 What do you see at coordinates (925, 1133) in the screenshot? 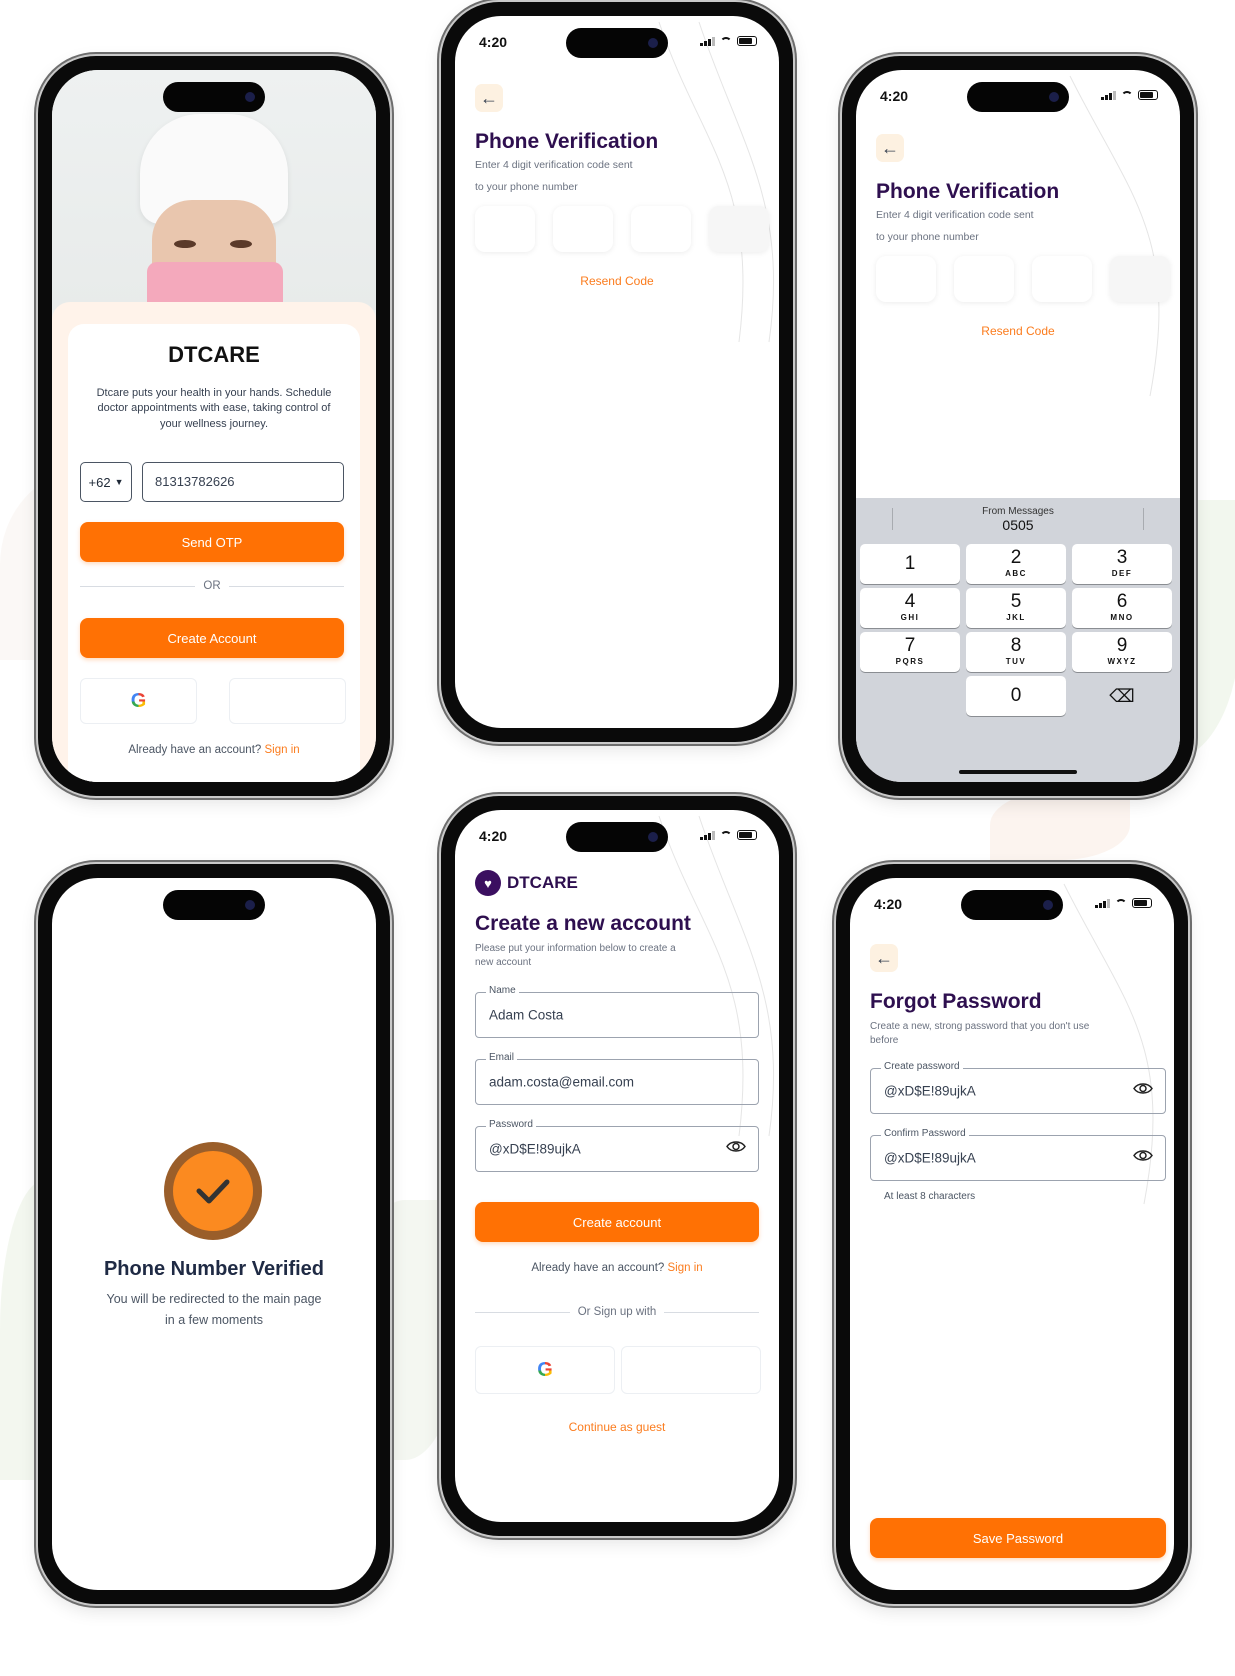
I see `confirm-password-label: Confirm Password` at bounding box center [925, 1133].